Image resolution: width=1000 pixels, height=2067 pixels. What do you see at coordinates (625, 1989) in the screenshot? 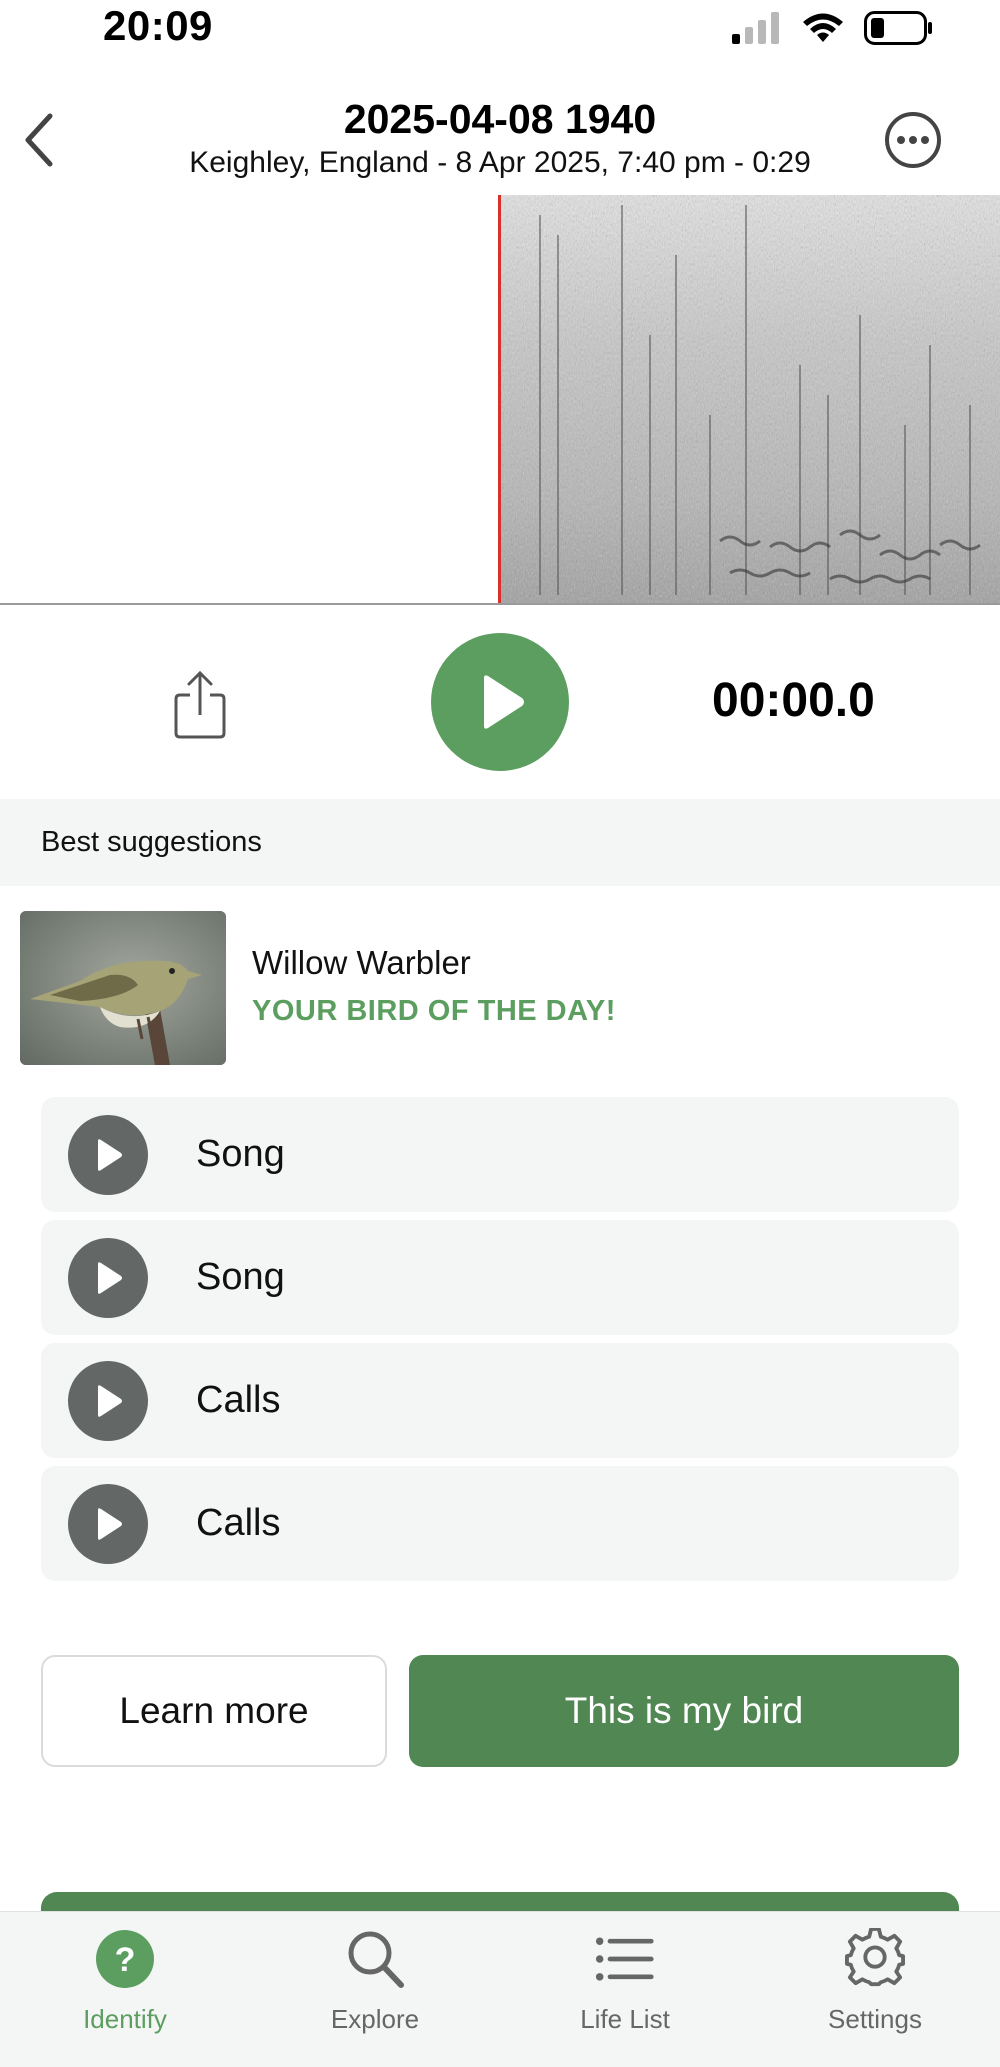
I see `tab-life-list: Life List` at bounding box center [625, 1989].